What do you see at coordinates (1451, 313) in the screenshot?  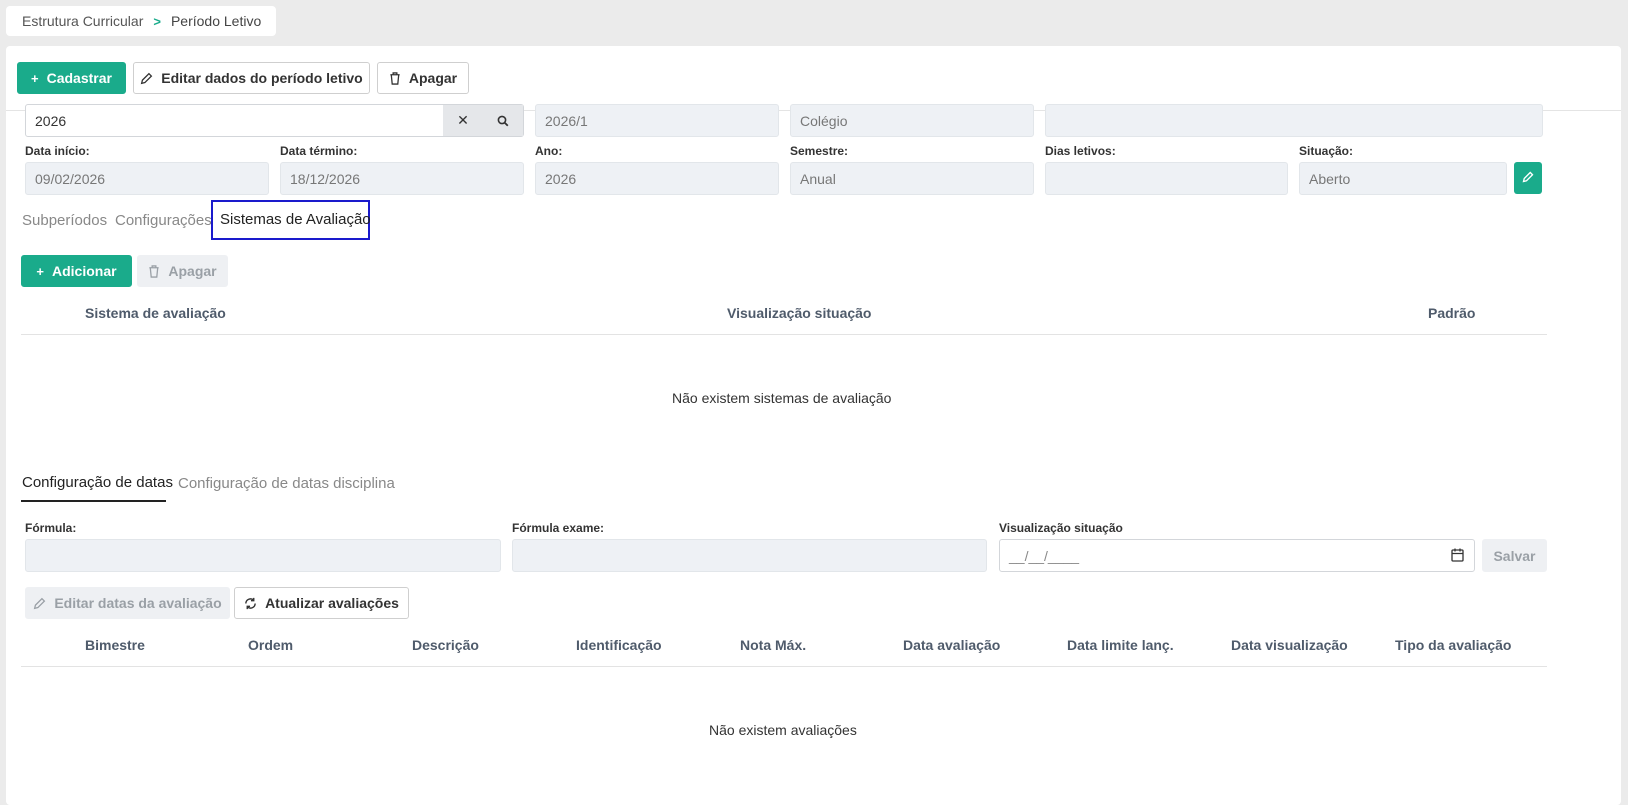 I see `column-header: Padrão` at bounding box center [1451, 313].